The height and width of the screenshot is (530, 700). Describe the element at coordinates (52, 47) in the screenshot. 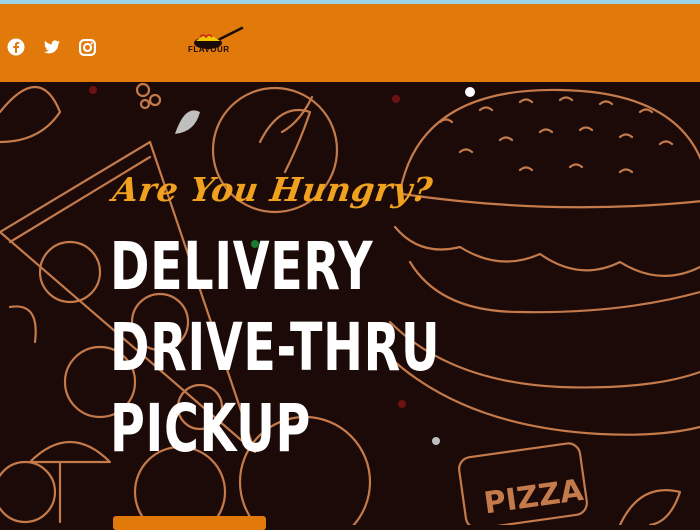

I see `twitter-icon` at that location.